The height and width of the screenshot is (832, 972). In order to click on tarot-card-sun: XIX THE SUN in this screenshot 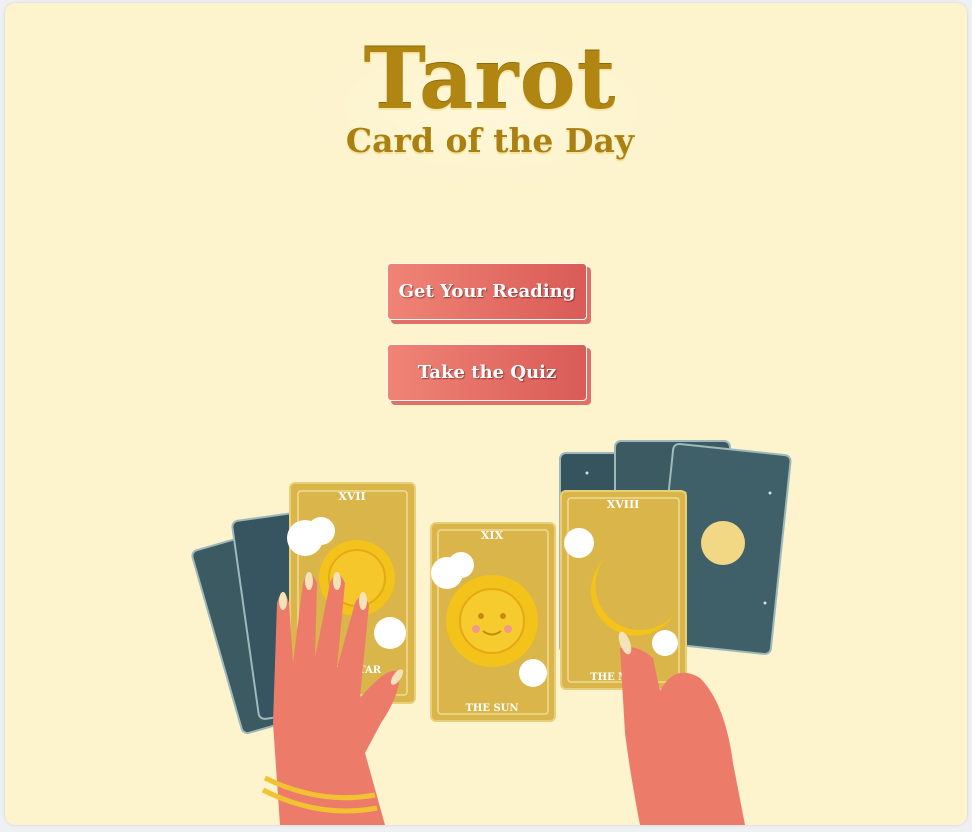, I will do `click(493, 622)`.